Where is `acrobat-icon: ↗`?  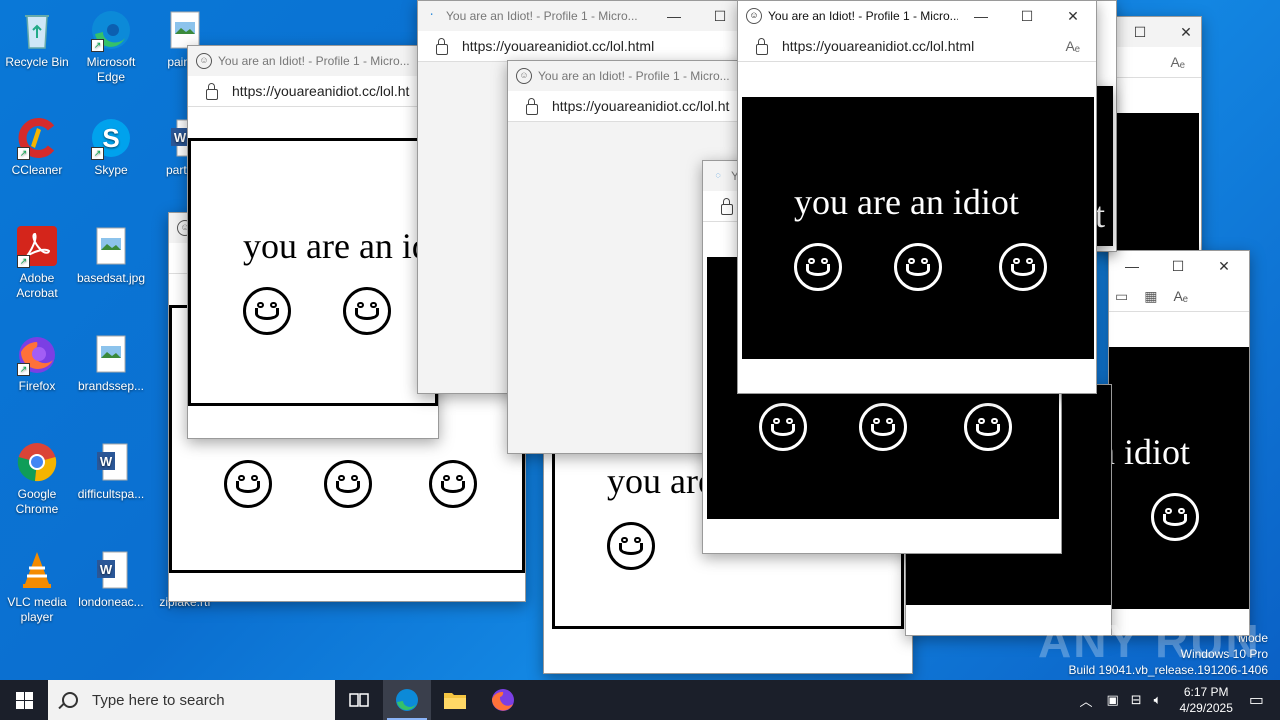
acrobat-icon: ↗ is located at coordinates (37, 246).